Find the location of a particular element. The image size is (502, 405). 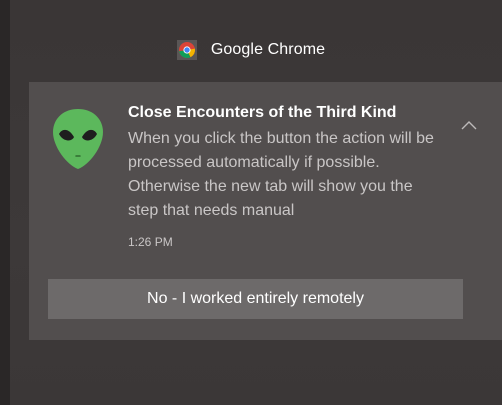

action-button: No - I worked entirely remotely is located at coordinates (255, 299).